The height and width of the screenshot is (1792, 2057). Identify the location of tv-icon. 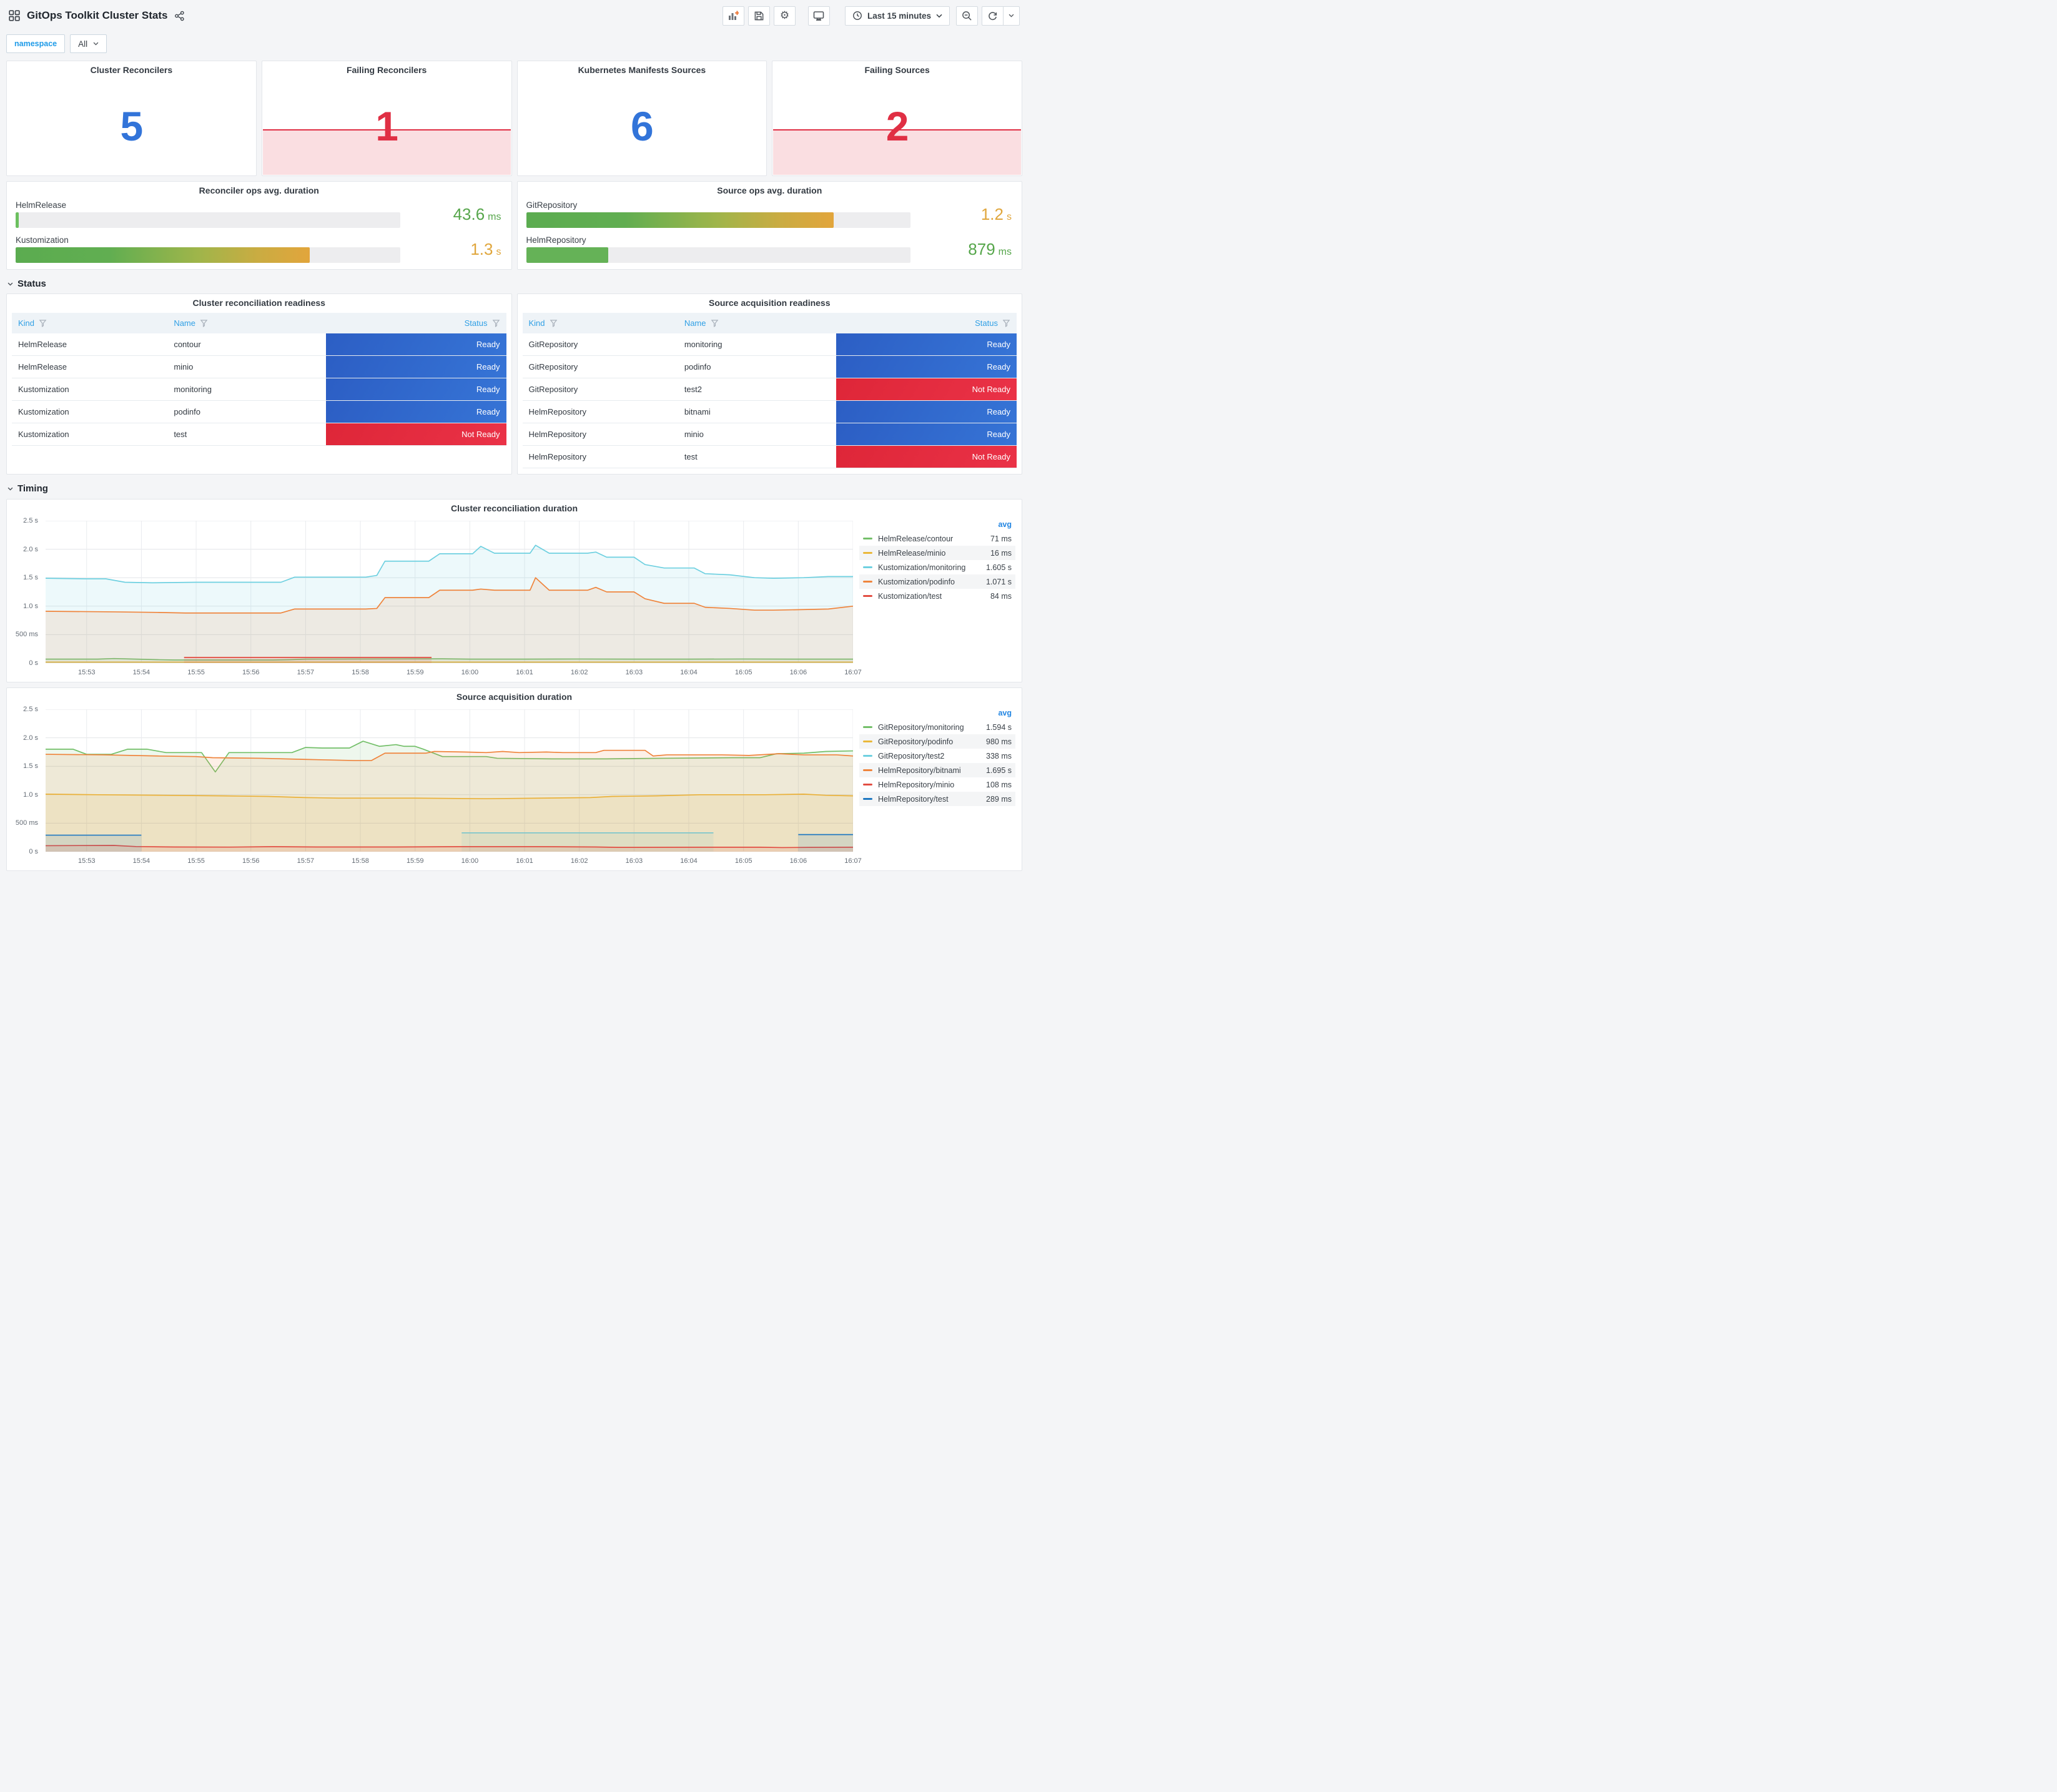
(819, 16).